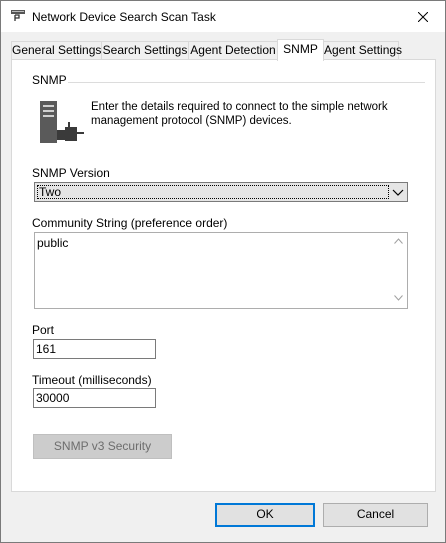 Image resolution: width=446 pixels, height=543 pixels. I want to click on tab-label: Agent Detection, so click(233, 50).